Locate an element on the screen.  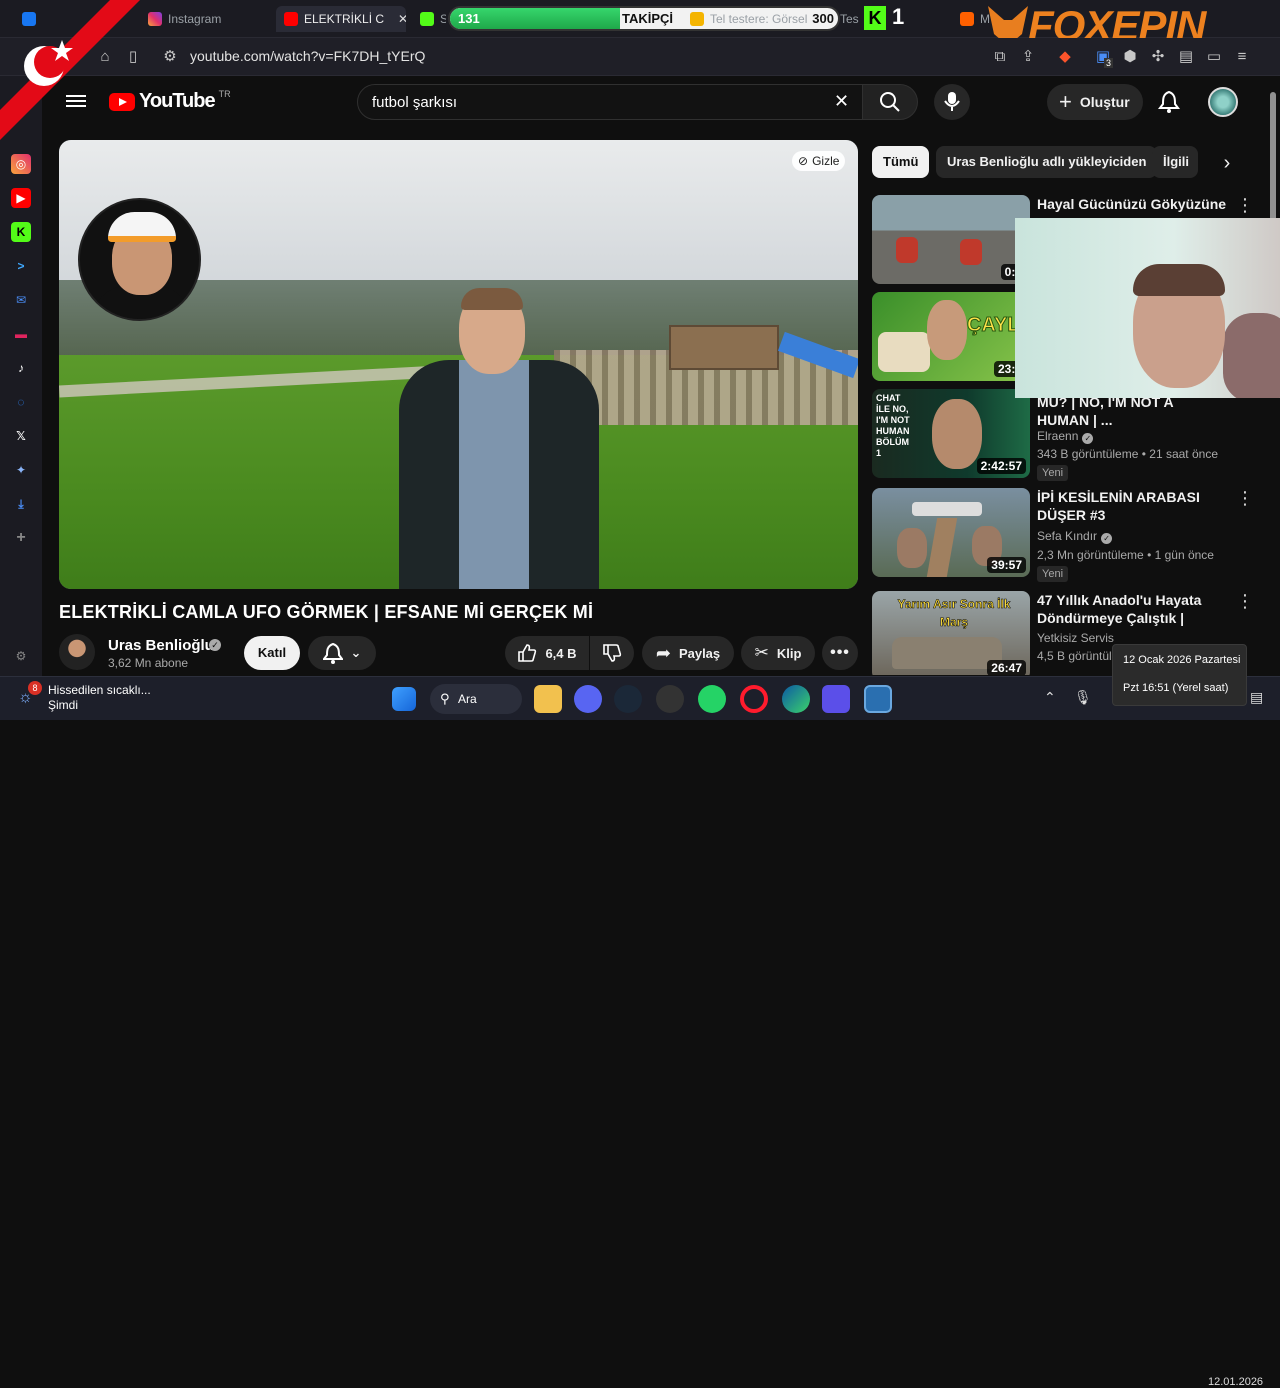
more-dots-icon: ••• is located at coordinates (840, 652).